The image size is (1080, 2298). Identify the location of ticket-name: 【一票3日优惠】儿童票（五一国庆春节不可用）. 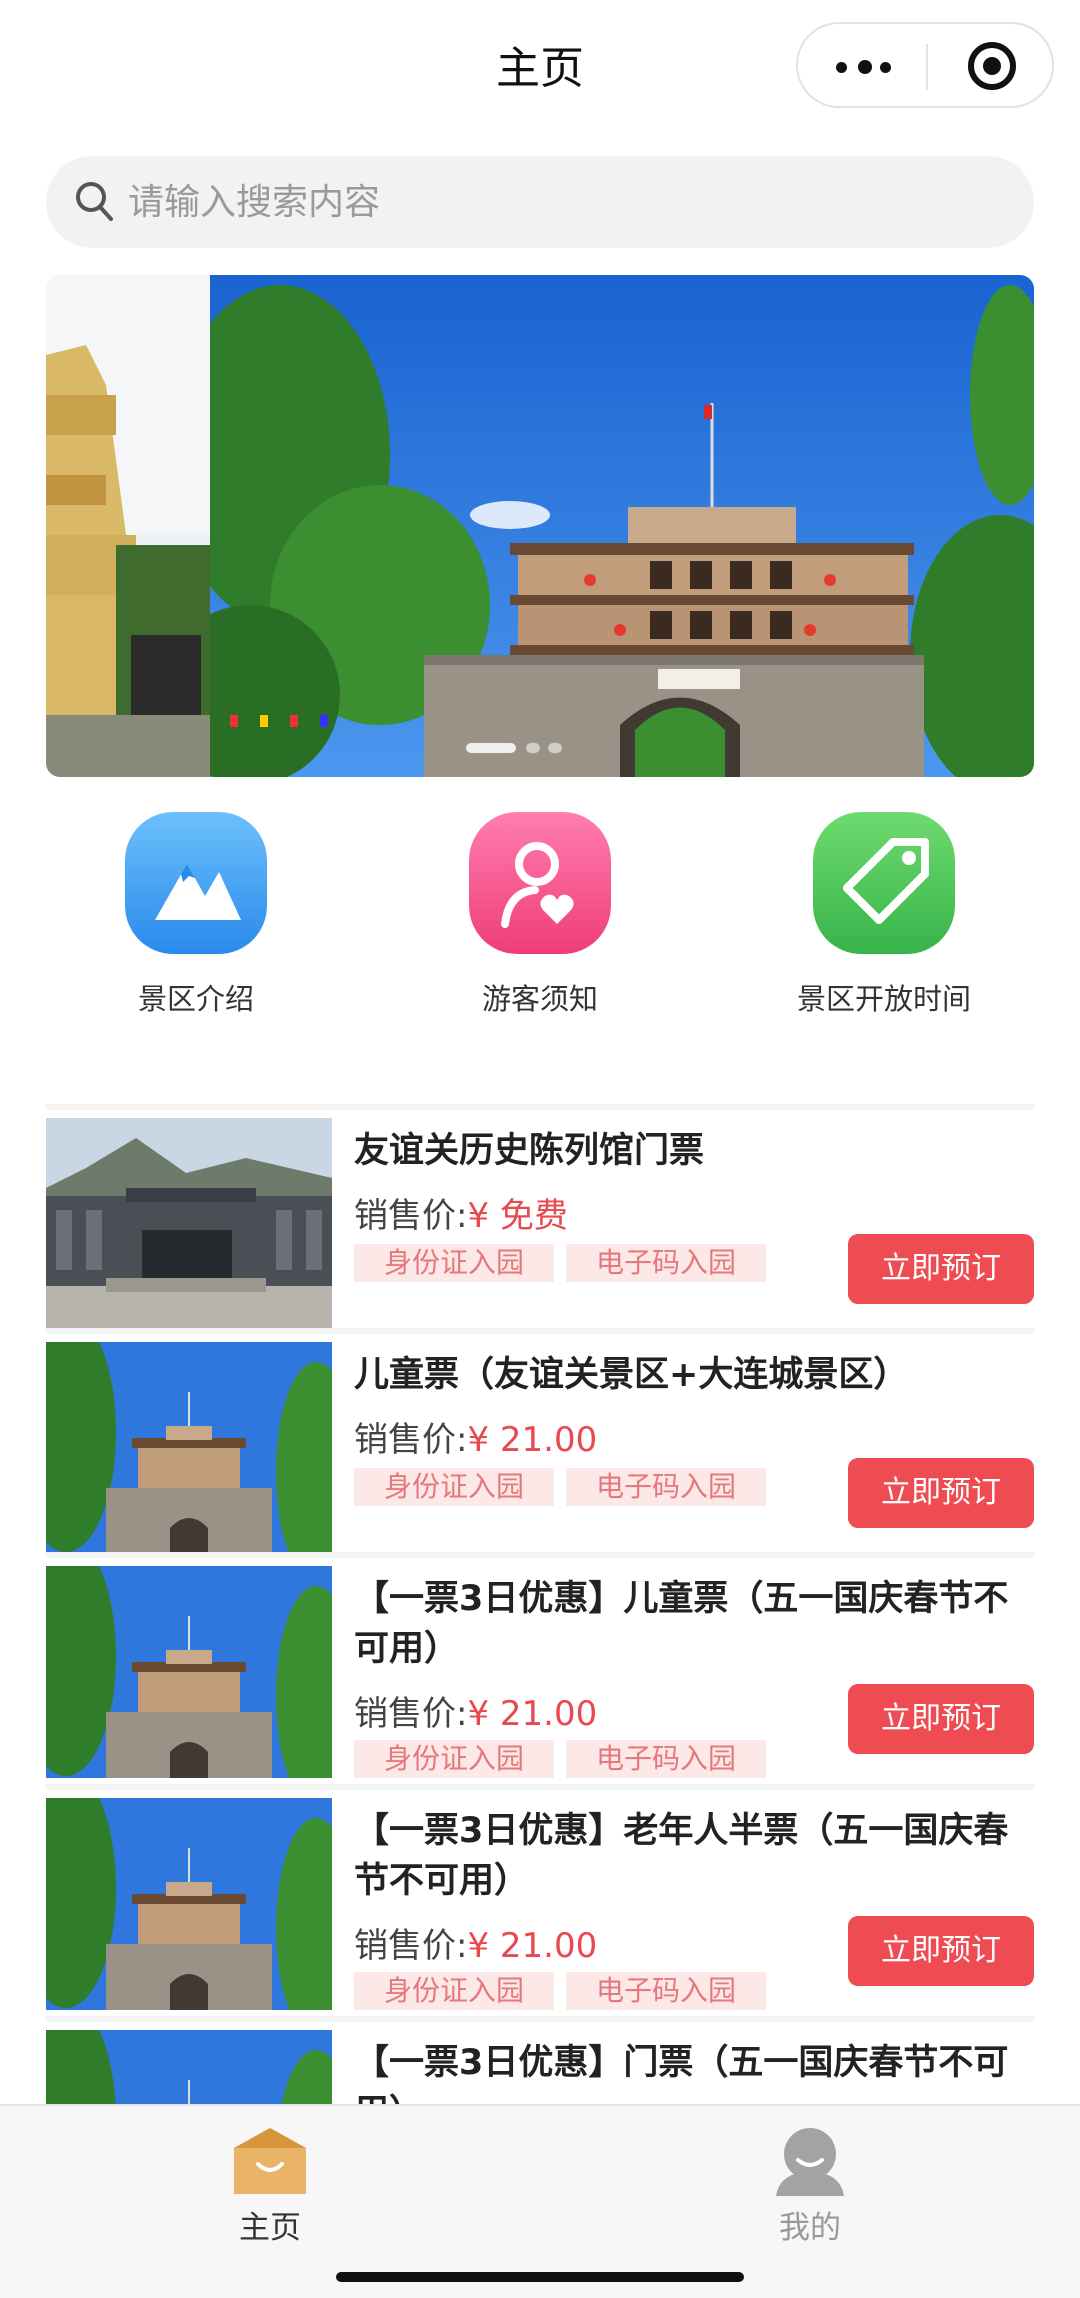
(681, 1624).